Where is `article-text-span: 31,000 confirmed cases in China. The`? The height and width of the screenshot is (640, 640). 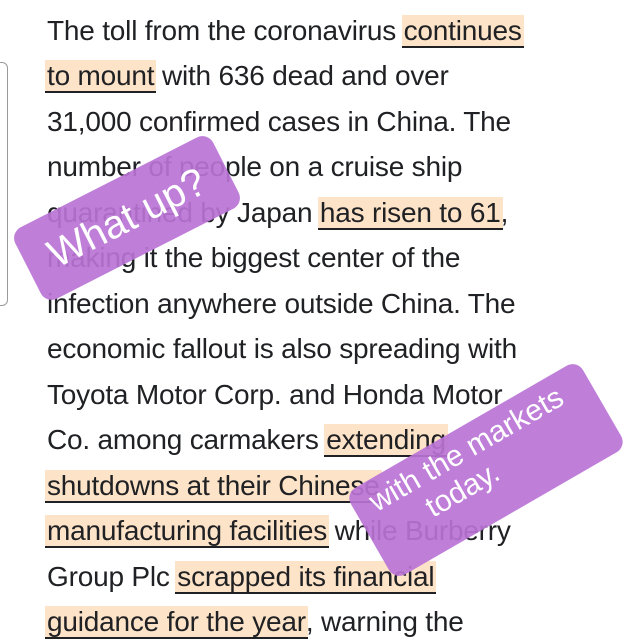 article-text-span: 31,000 confirmed cases in China. The is located at coordinates (279, 121).